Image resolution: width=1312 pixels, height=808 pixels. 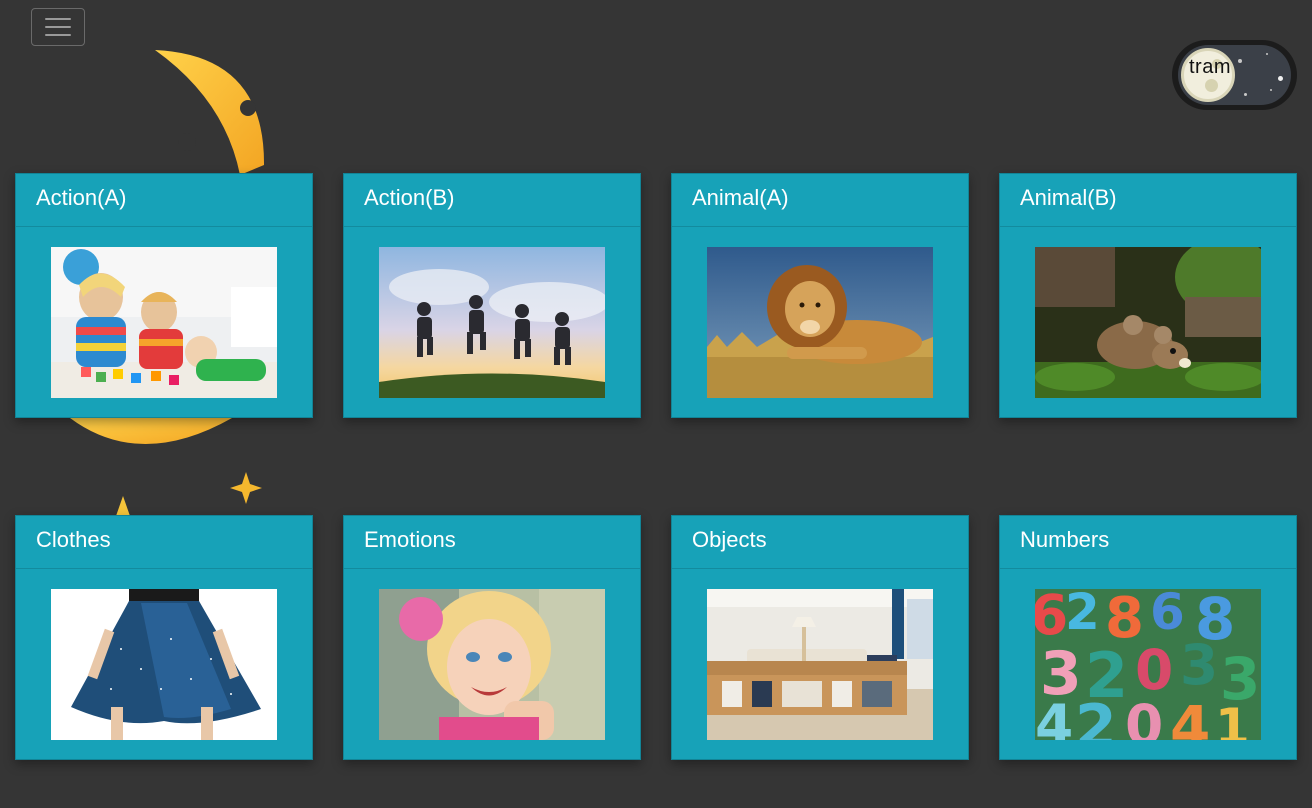 I want to click on category-card-action-a: Action(A), so click(x=164, y=295).